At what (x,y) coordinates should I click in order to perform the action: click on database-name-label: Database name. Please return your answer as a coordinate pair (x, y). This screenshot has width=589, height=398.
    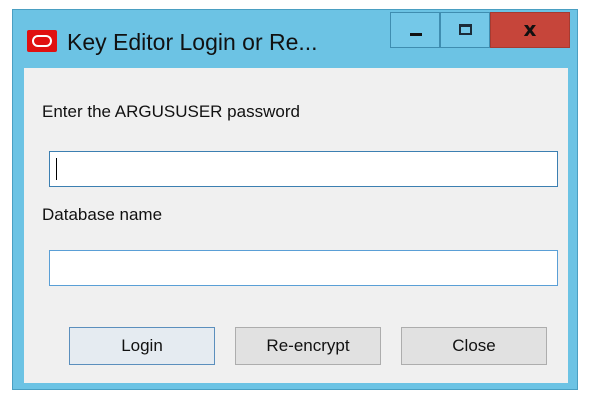
    Looking at the image, I should click on (102, 214).